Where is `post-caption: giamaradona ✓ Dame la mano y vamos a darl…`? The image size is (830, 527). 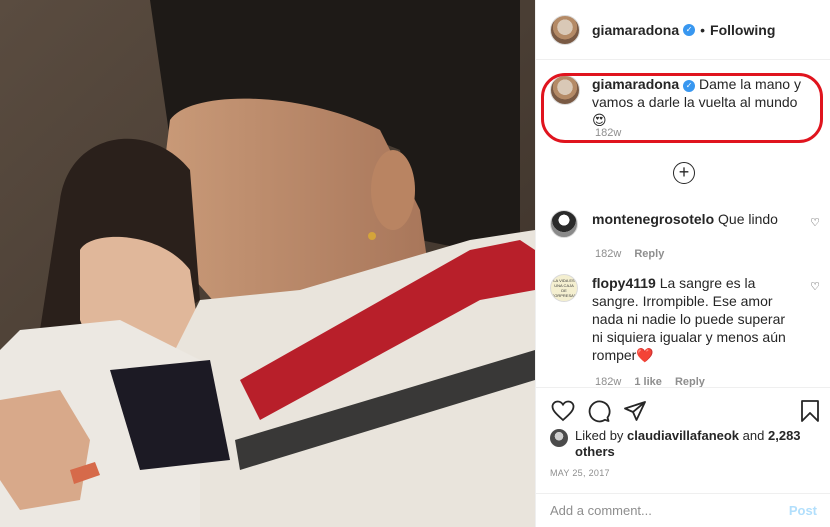 post-caption: giamaradona ✓ Dame la mano y vamos a darl… is located at coordinates (683, 107).